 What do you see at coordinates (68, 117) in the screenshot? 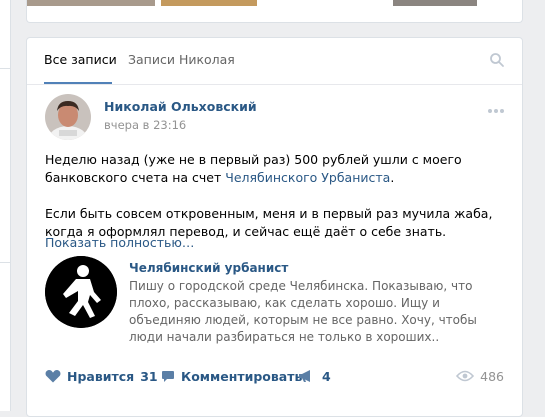
I see `avatar` at bounding box center [68, 117].